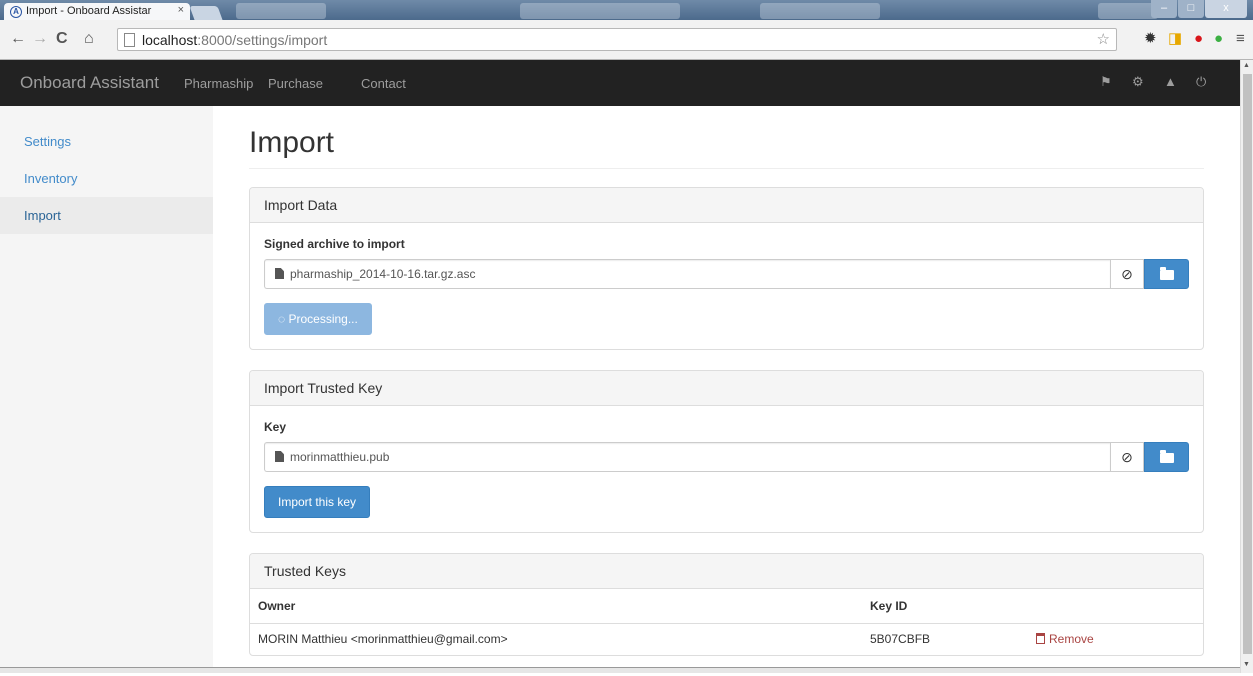 This screenshot has height=676, width=1253. Describe the element at coordinates (89, 11) in the screenshot. I see `tab-title: Import - Onboard Assistar` at that location.